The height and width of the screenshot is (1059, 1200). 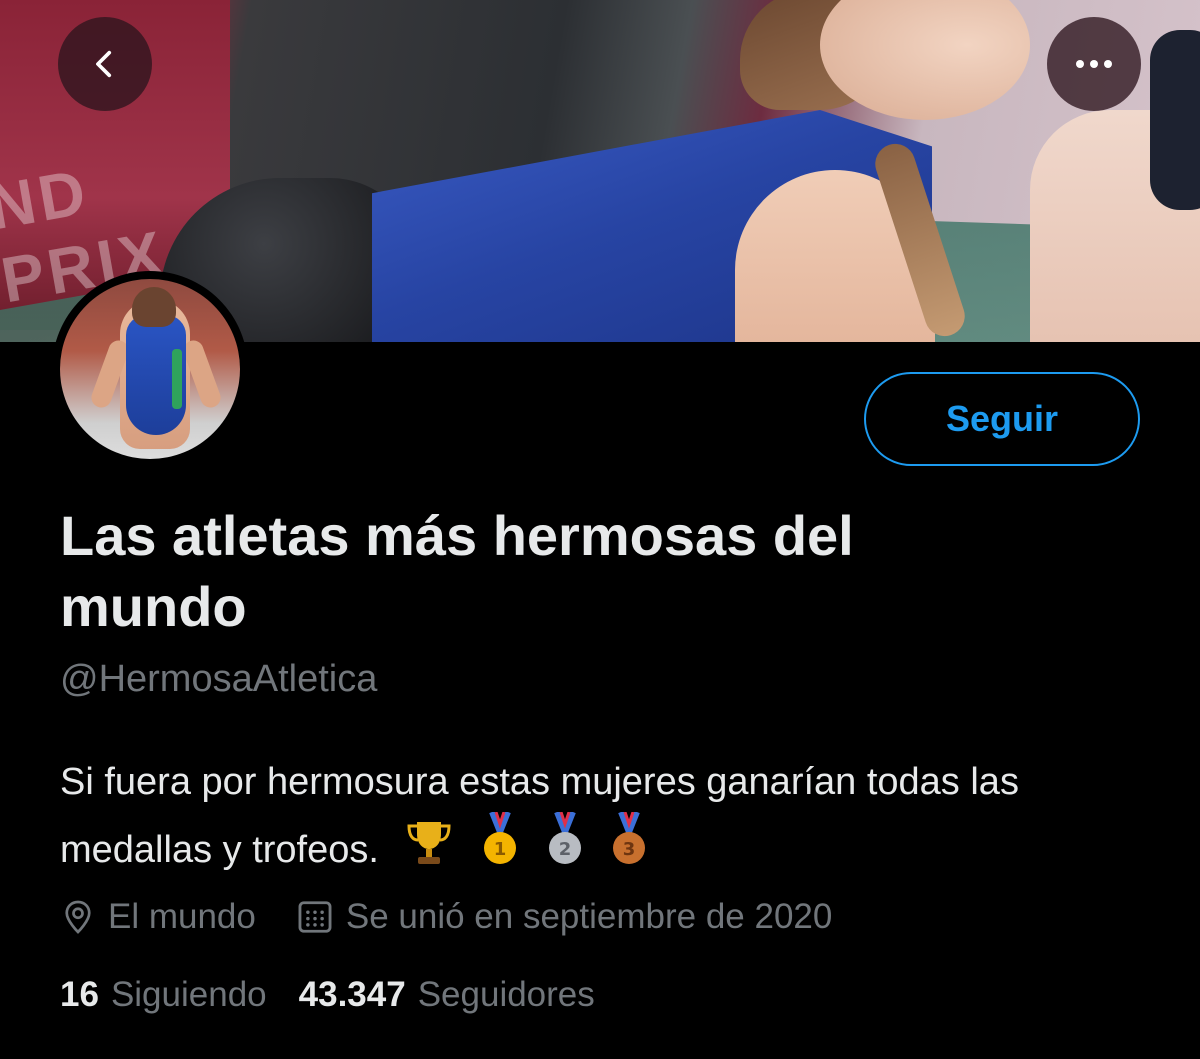 What do you see at coordinates (219, 679) in the screenshot?
I see `profile-handle: @HermosaAtletica` at bounding box center [219, 679].